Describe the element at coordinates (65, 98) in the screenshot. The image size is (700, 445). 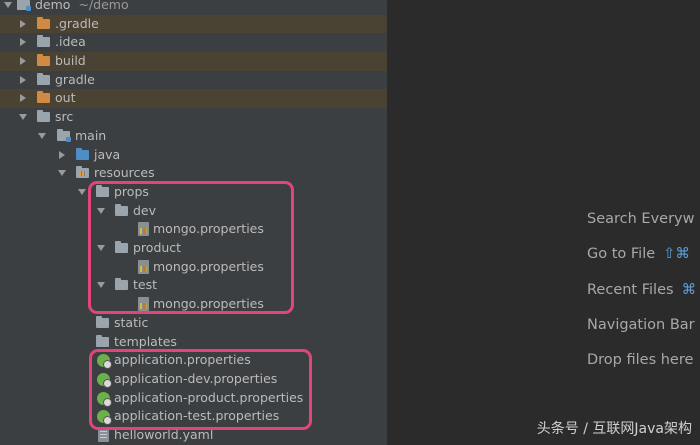
I see `tree-item-label: out` at that location.